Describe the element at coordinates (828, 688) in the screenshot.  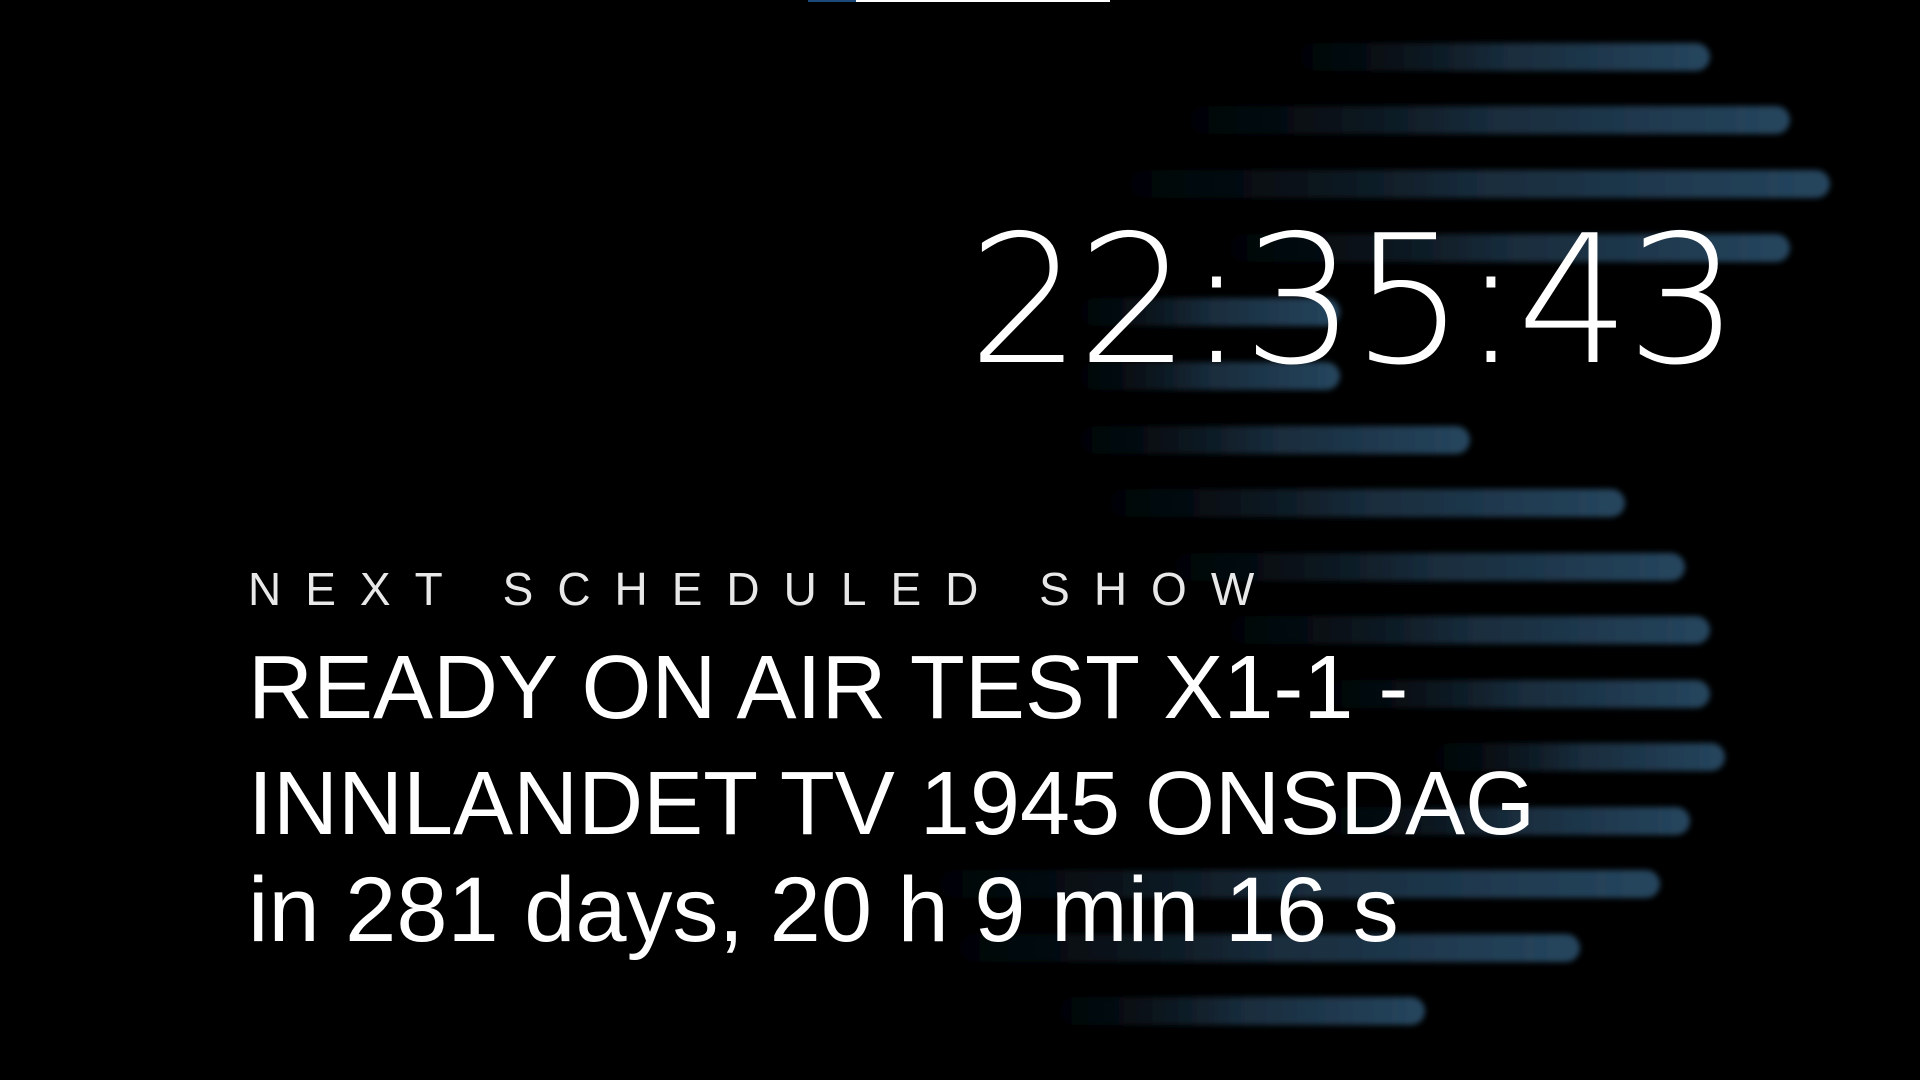
I see `show-title-line-1: READY ON AIR TEST X1-1 -` at that location.